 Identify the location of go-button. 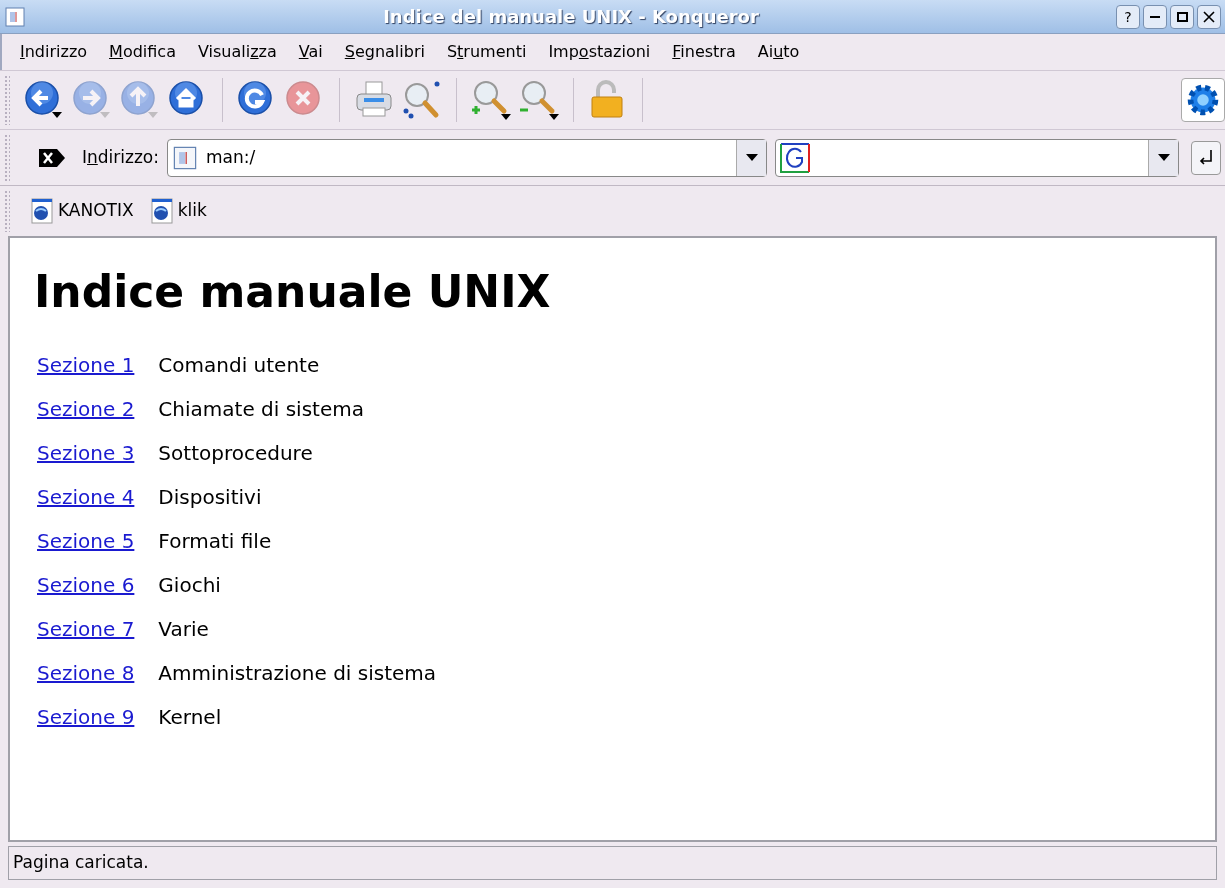
(1206, 157).